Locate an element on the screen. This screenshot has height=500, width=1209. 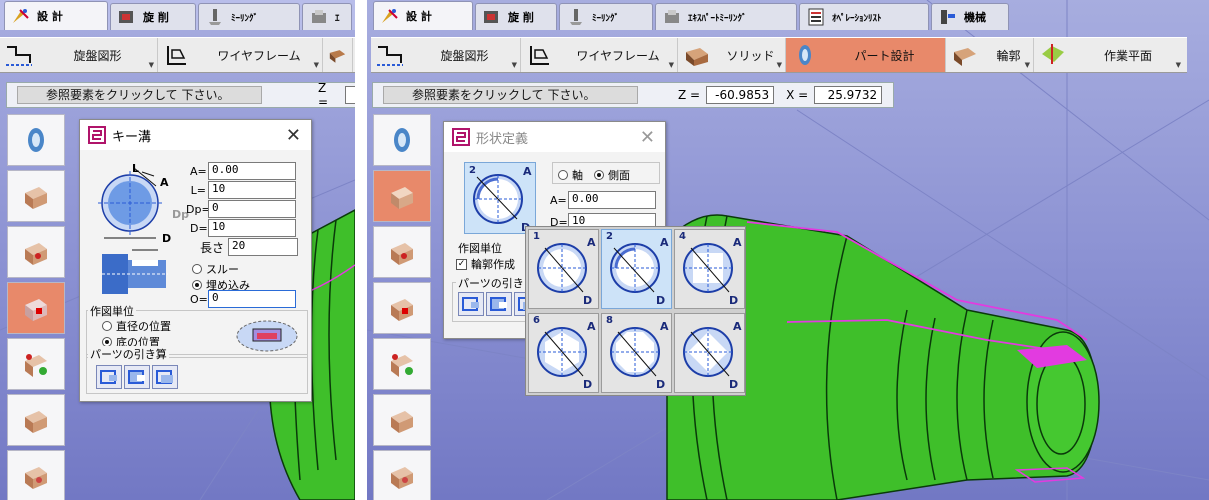
tool-part-design: パート設計 is located at coordinates (866, 55).